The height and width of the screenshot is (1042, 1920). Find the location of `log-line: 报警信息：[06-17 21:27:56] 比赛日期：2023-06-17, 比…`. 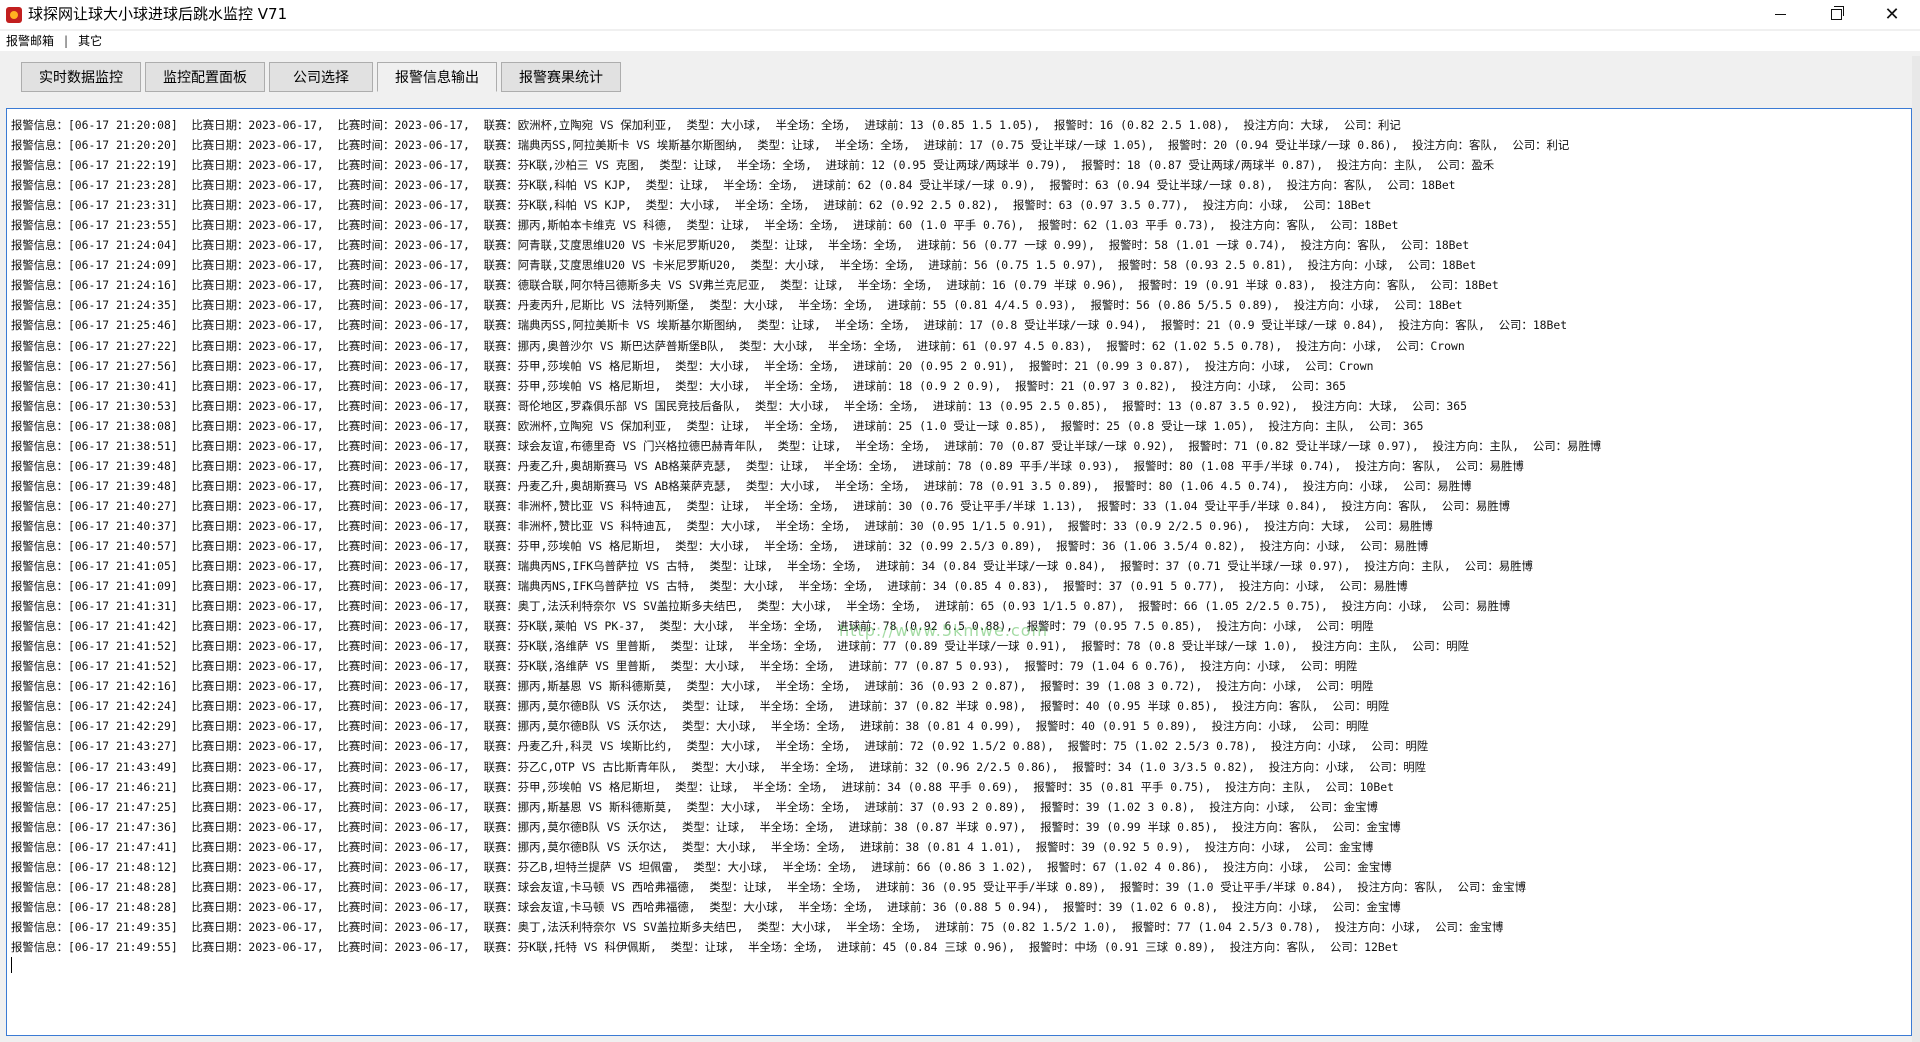

log-line: 报警信息：[06-17 21:27:56] 比赛日期：2023-06-17, 比… is located at coordinates (692, 365).